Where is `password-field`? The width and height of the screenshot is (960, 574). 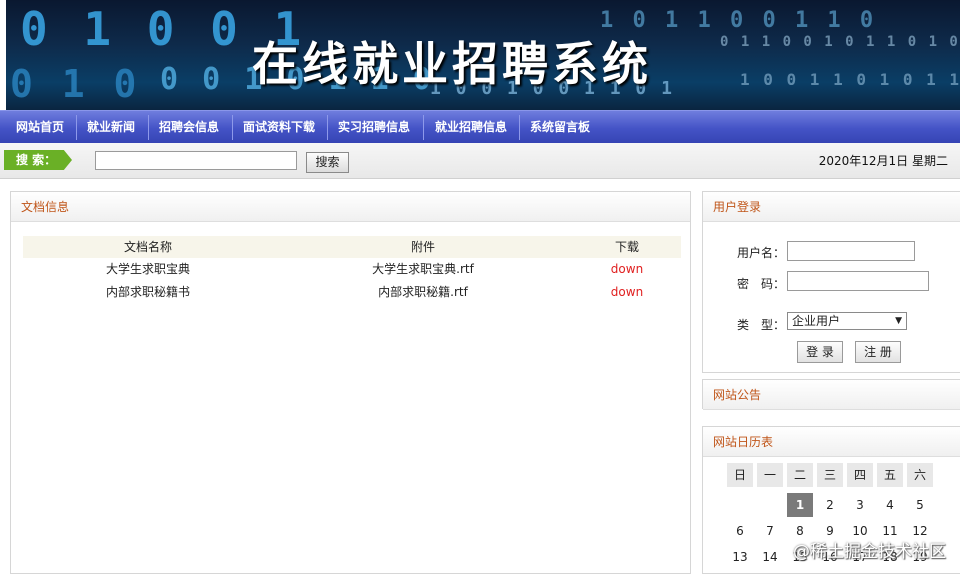 password-field is located at coordinates (858, 281).